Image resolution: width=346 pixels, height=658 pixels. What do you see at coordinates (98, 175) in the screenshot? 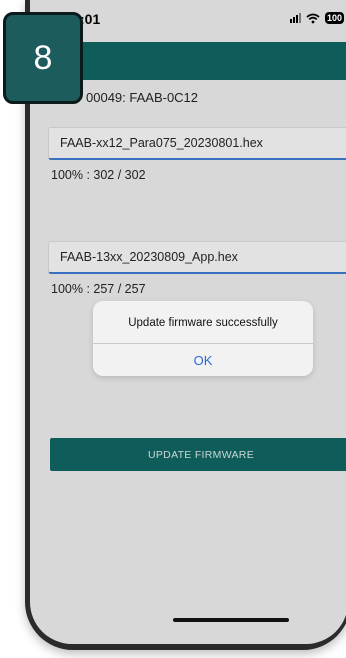
I see `file-progress-1: 100% : 302 / 302` at bounding box center [98, 175].